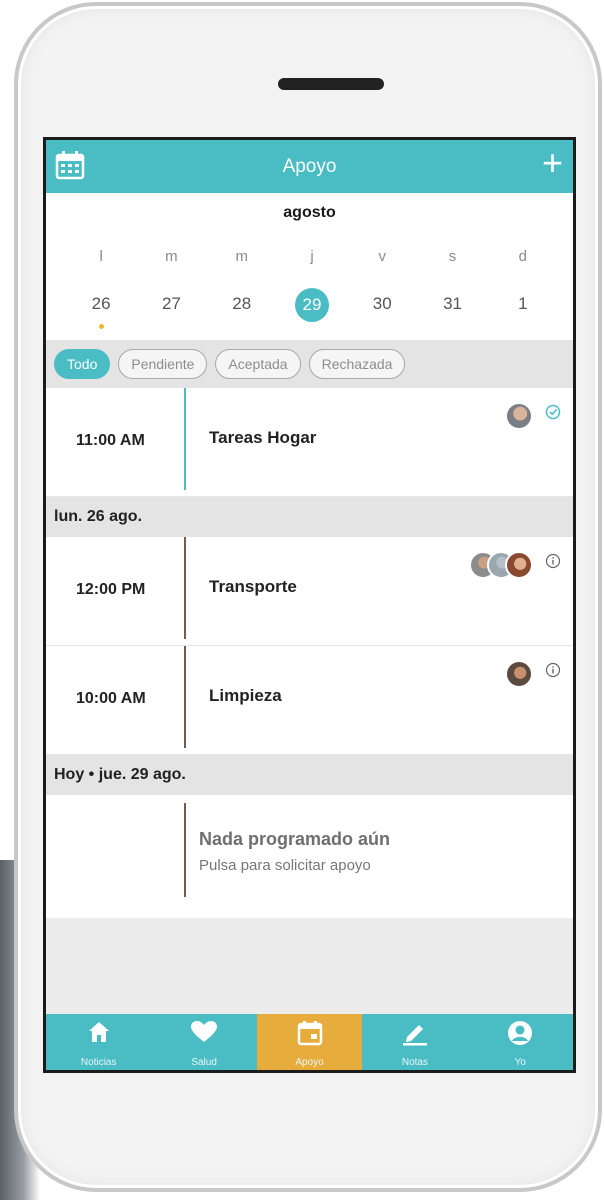 The width and height of the screenshot is (604, 1200). I want to click on event-row: 12:00 PM Transporte, so click(309, 591).